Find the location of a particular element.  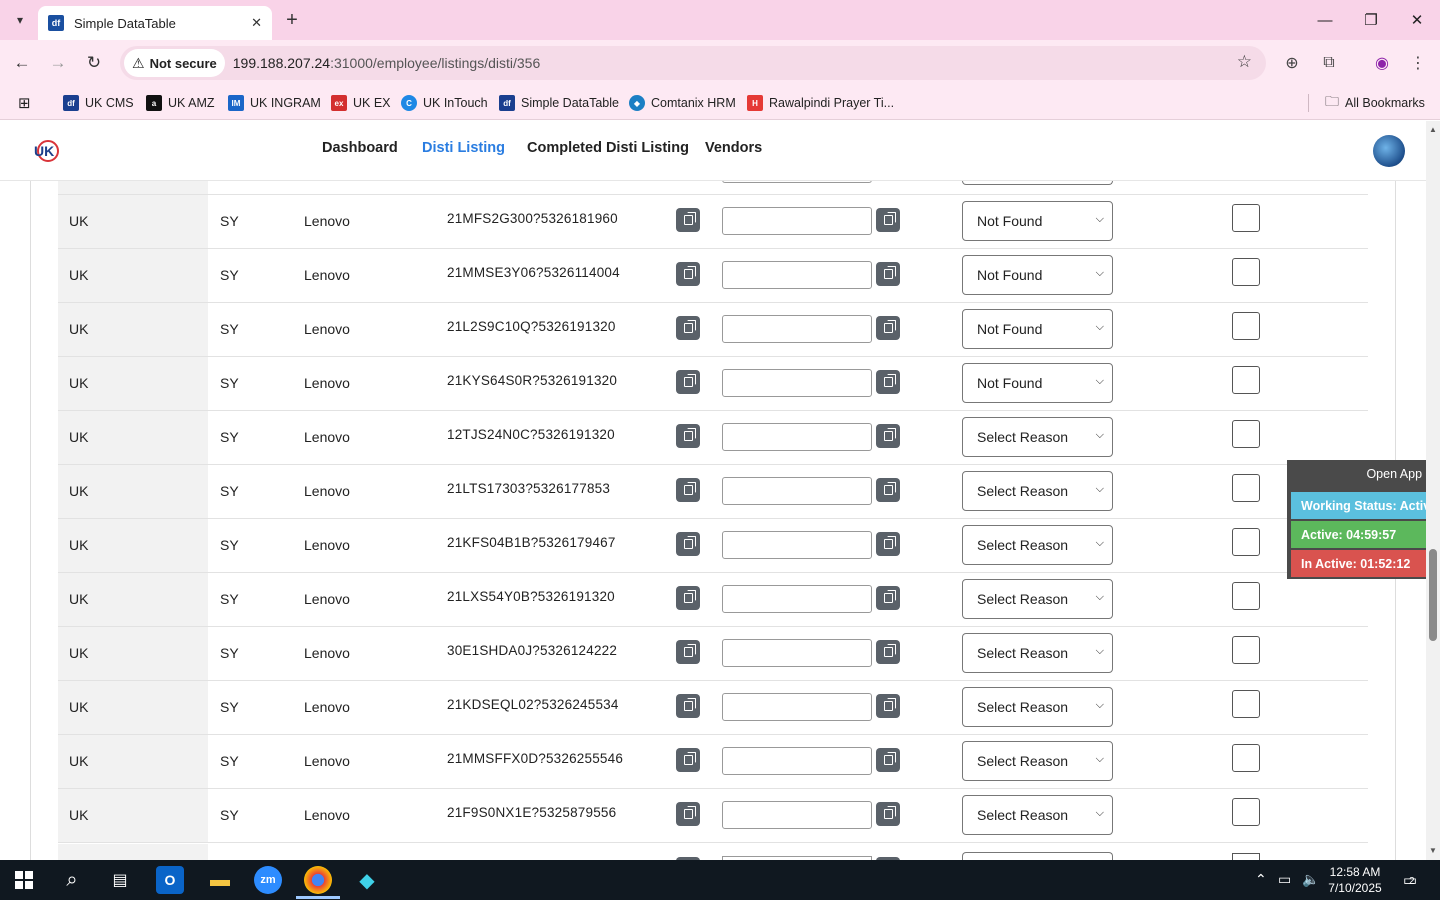

close-tab-icon: ✕ is located at coordinates (256, 23).